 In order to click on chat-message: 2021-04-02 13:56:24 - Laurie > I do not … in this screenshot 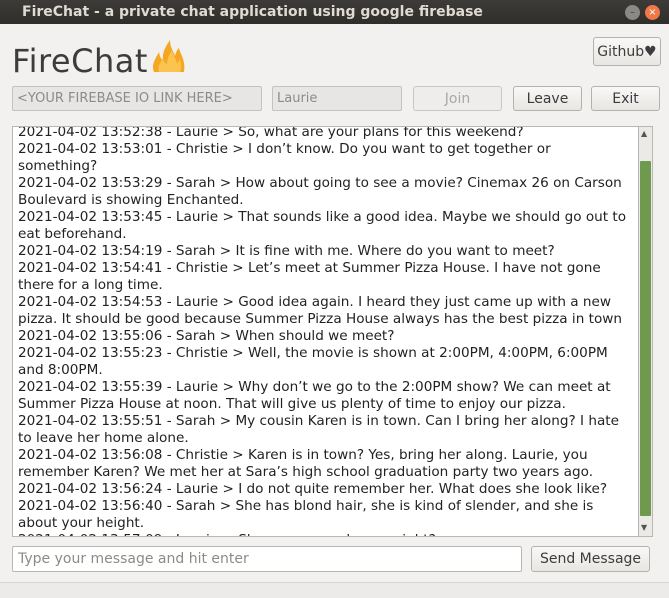, I will do `click(313, 489)`.